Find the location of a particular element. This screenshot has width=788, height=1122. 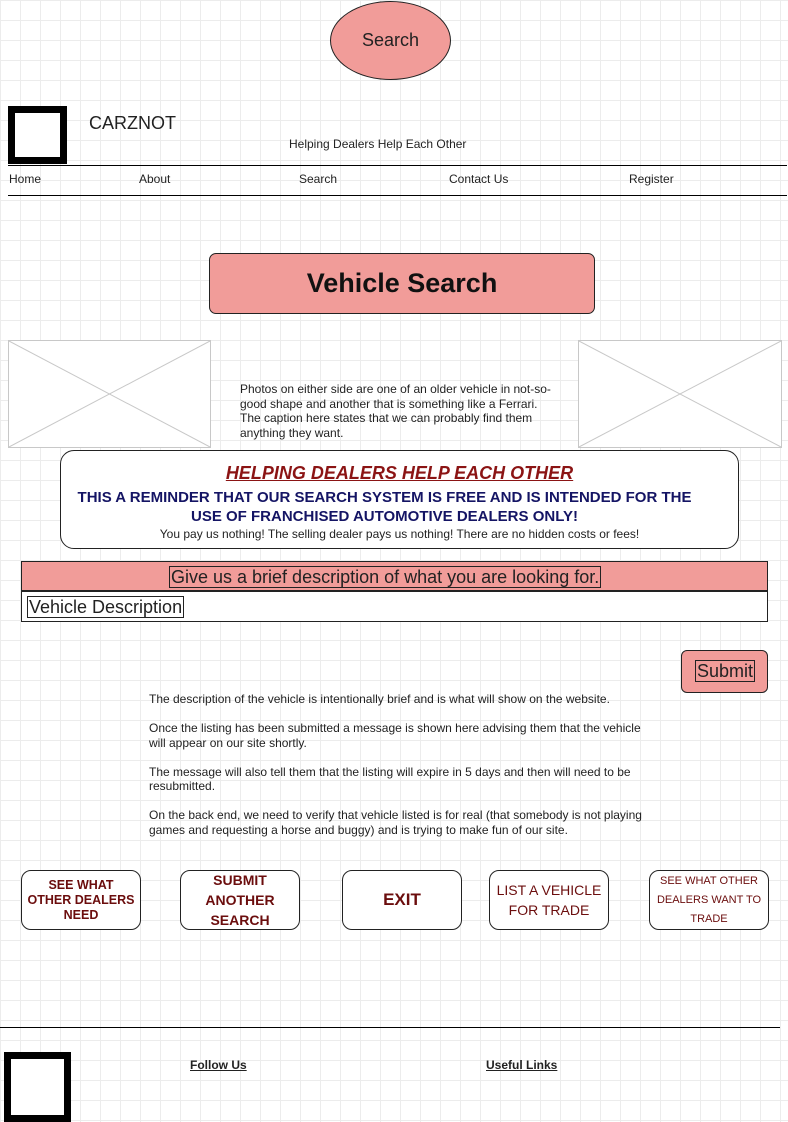

nav-bottom-divider is located at coordinates (397, 195).